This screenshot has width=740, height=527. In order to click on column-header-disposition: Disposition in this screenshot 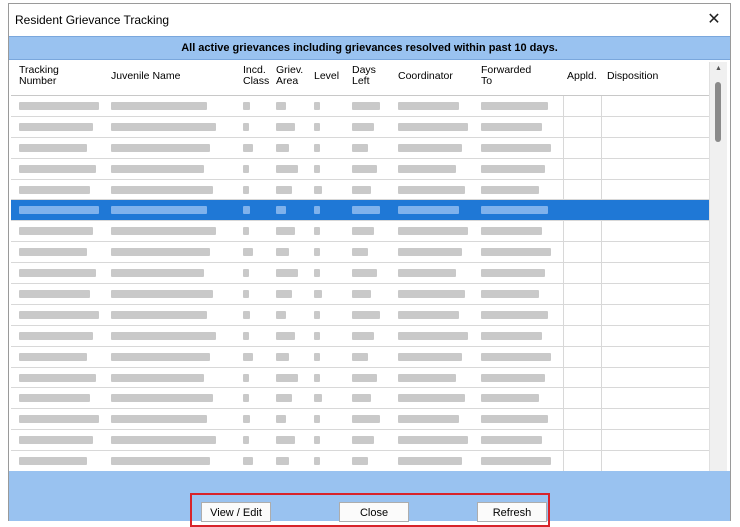, I will do `click(632, 76)`.